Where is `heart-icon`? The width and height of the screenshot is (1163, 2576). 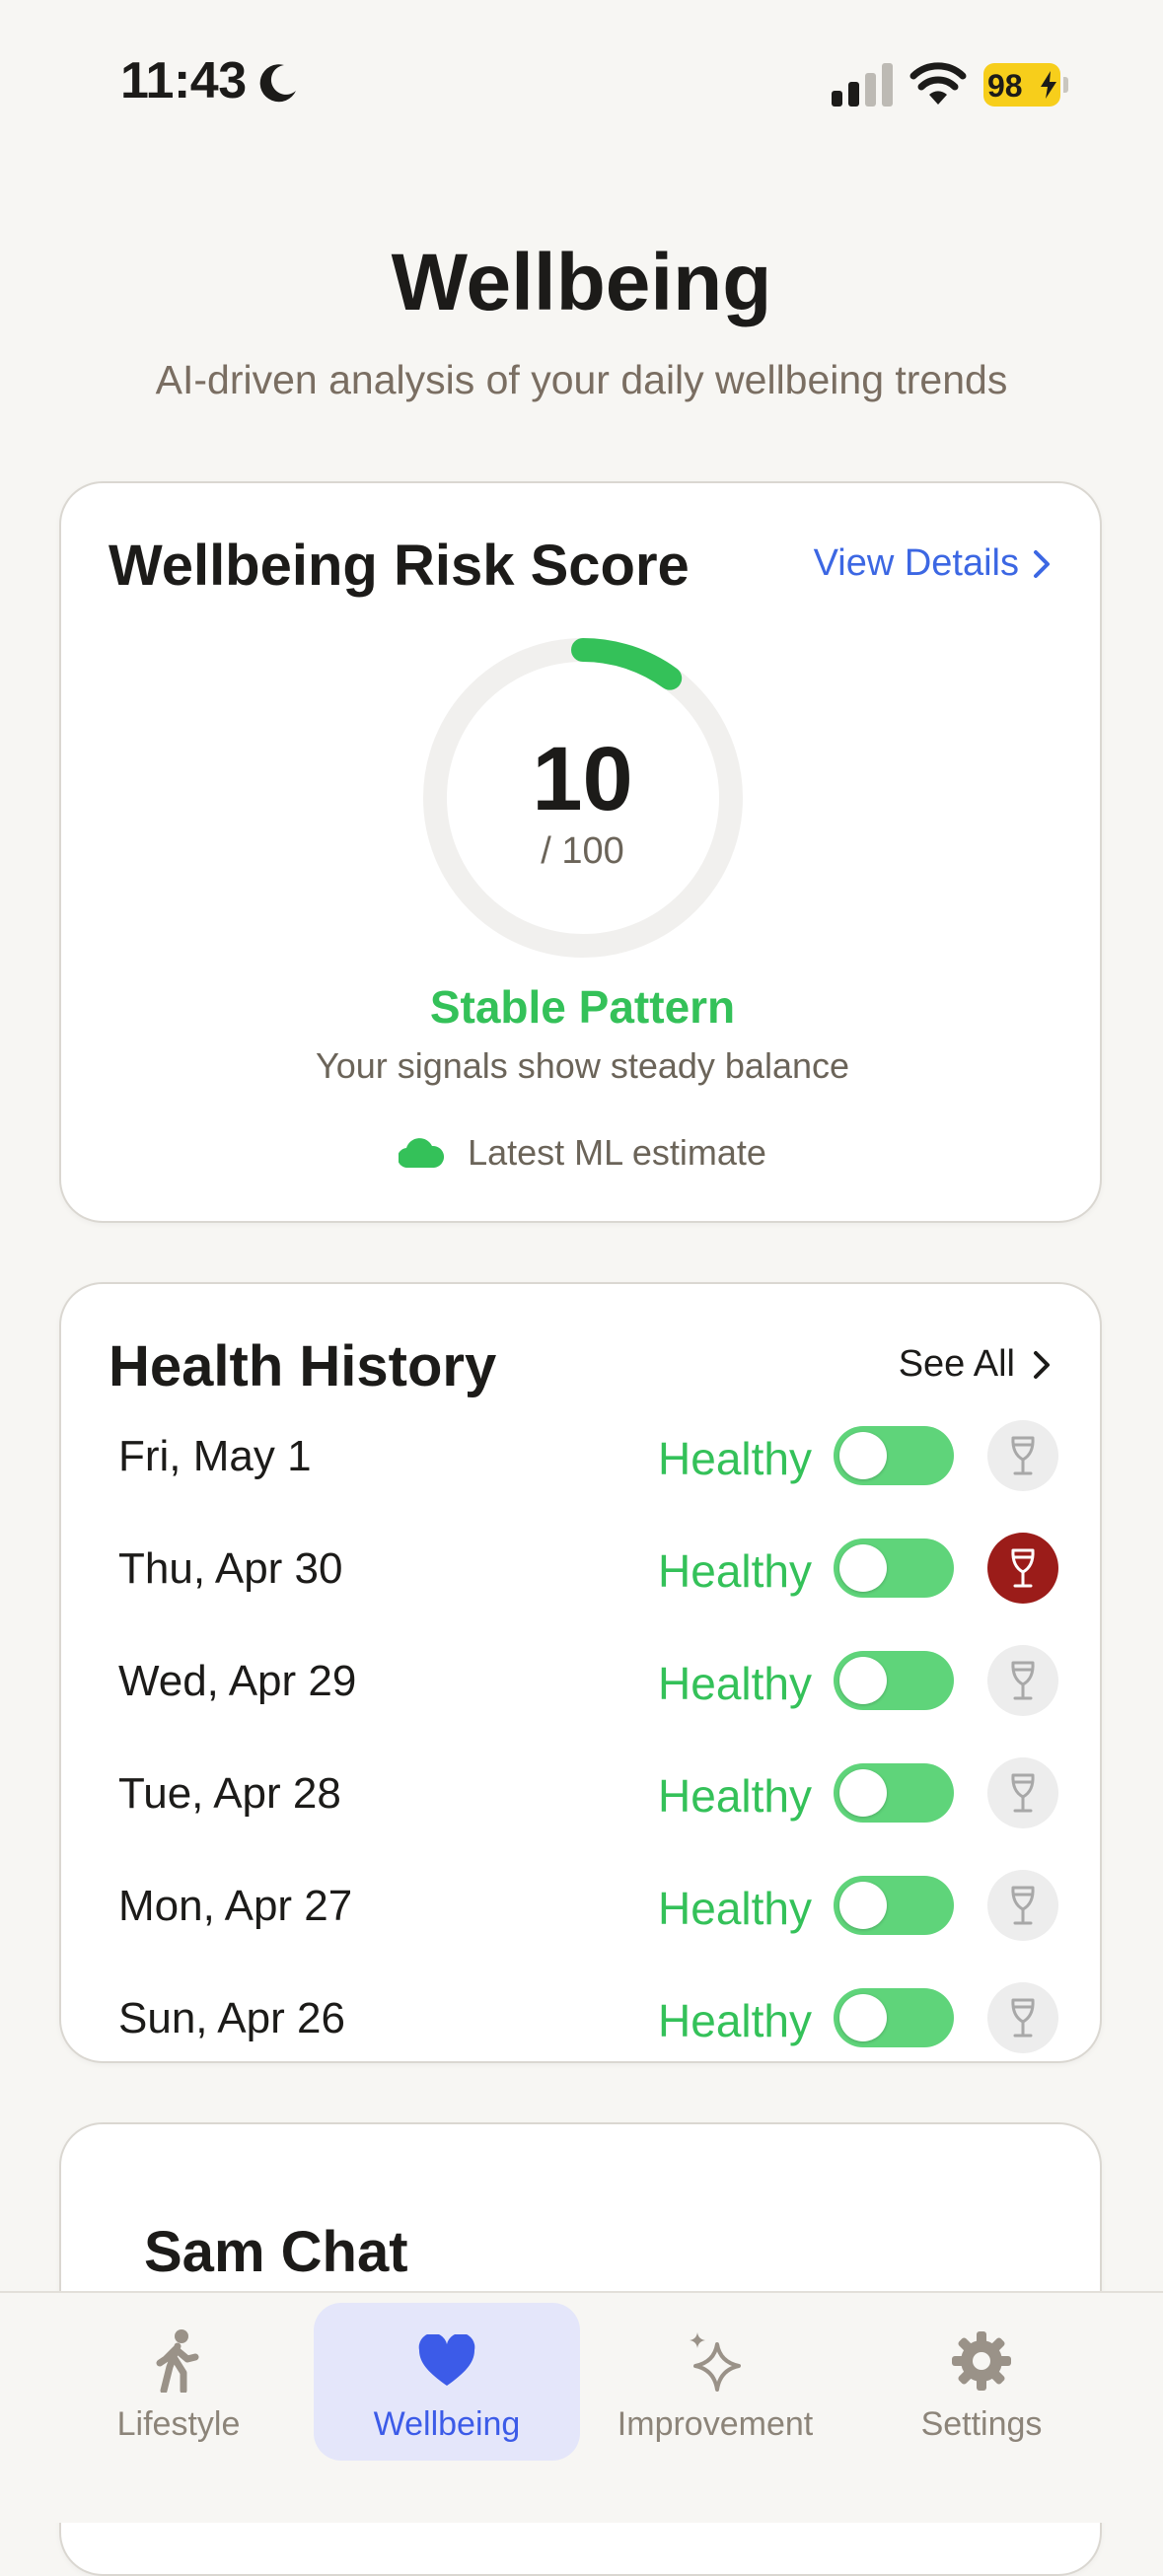
heart-icon is located at coordinates (446, 2360).